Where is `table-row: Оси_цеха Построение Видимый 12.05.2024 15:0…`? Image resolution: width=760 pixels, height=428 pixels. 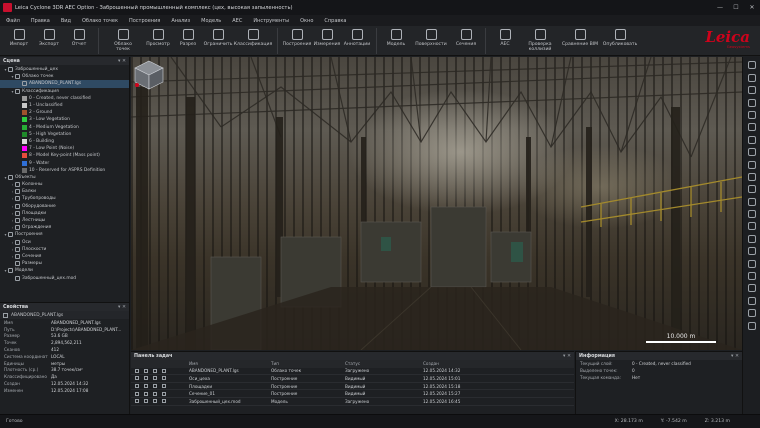 table-row: Оси_цеха Построение Видимый 12.05.2024 15:0… is located at coordinates (352, 379).